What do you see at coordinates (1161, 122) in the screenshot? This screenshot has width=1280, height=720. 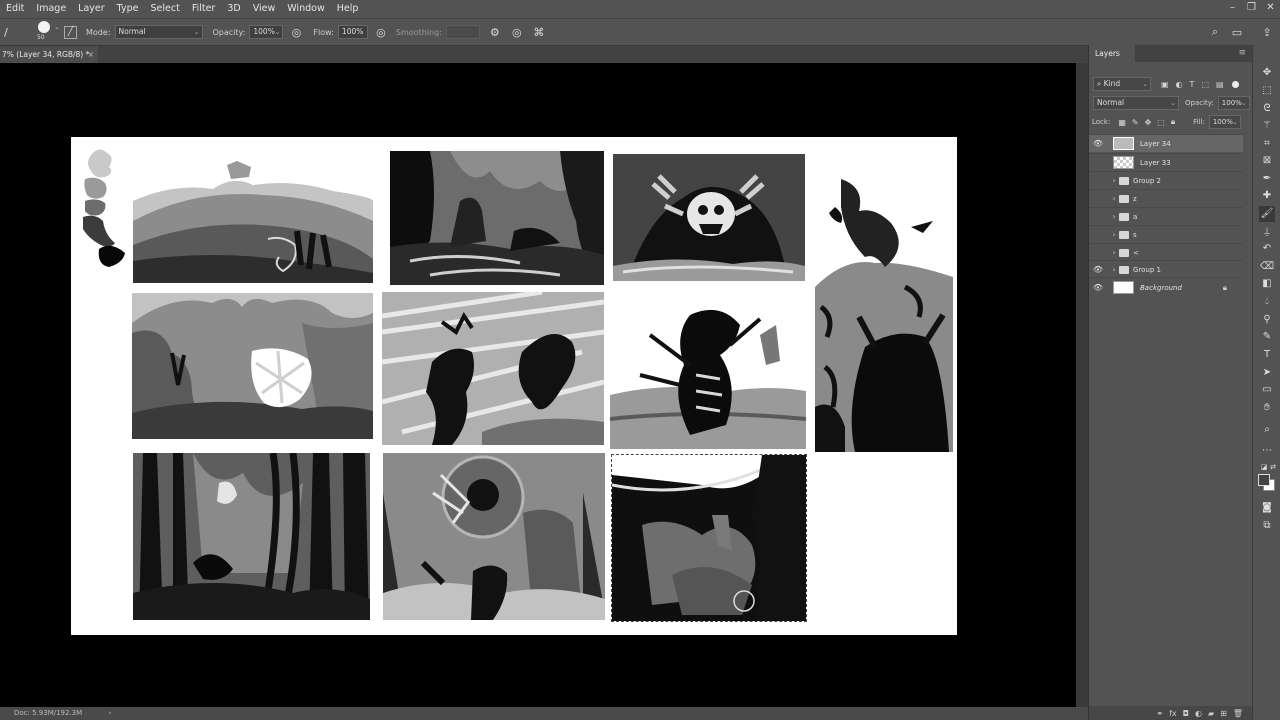 I see `lock-artboard-icon: ⬚` at bounding box center [1161, 122].